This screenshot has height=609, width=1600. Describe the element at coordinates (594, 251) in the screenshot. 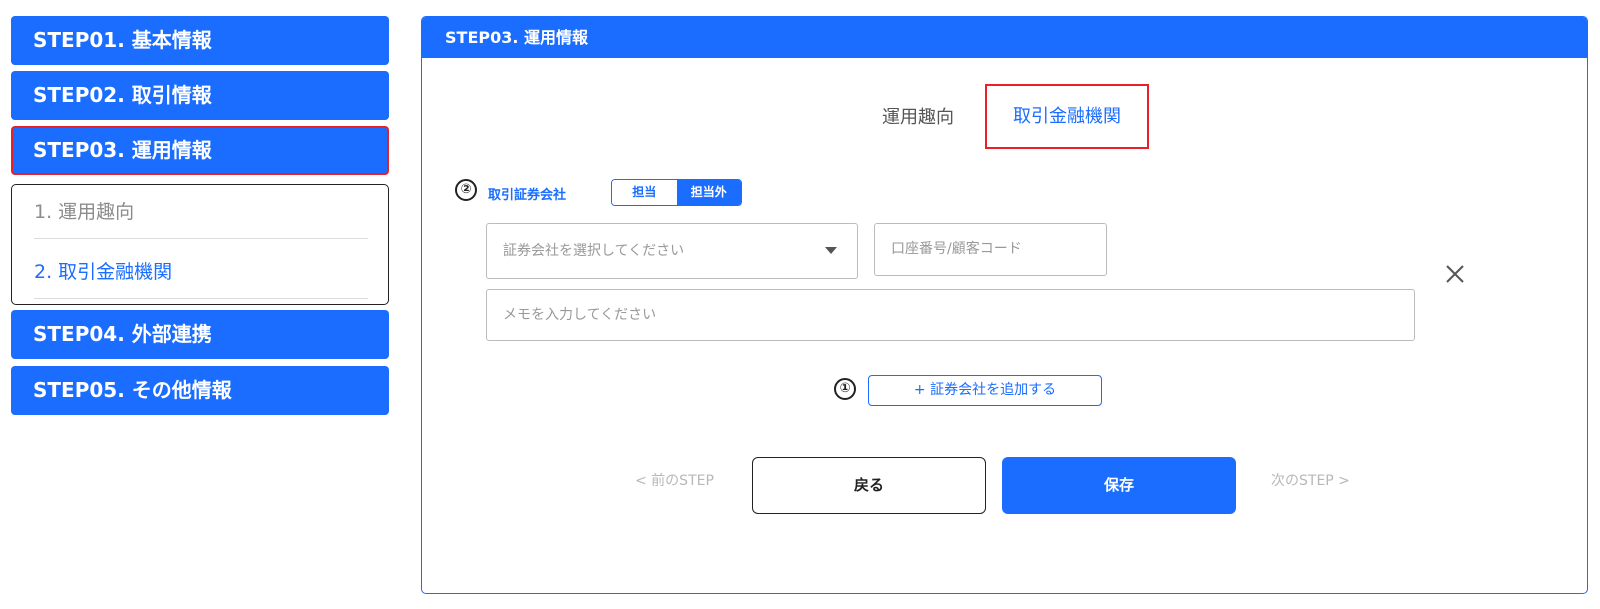

I see `select-placeholder: 証券会社を選択してください` at that location.